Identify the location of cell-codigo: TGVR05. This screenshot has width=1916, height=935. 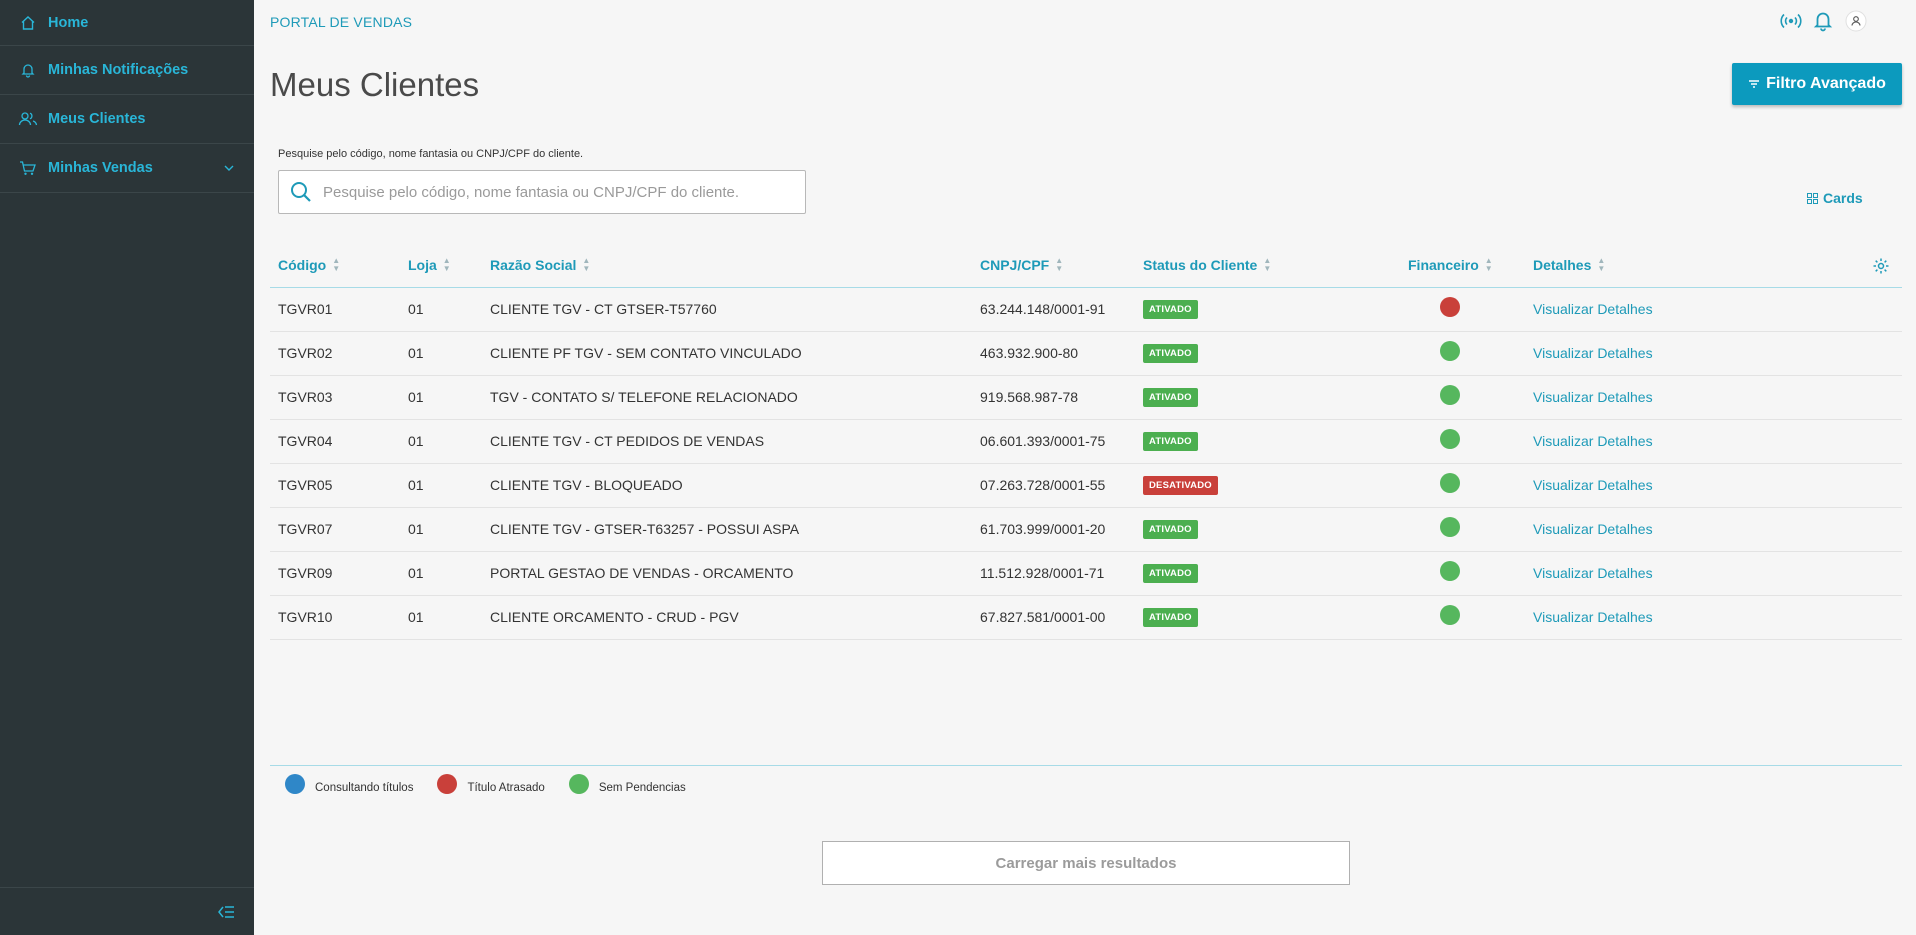
(305, 485).